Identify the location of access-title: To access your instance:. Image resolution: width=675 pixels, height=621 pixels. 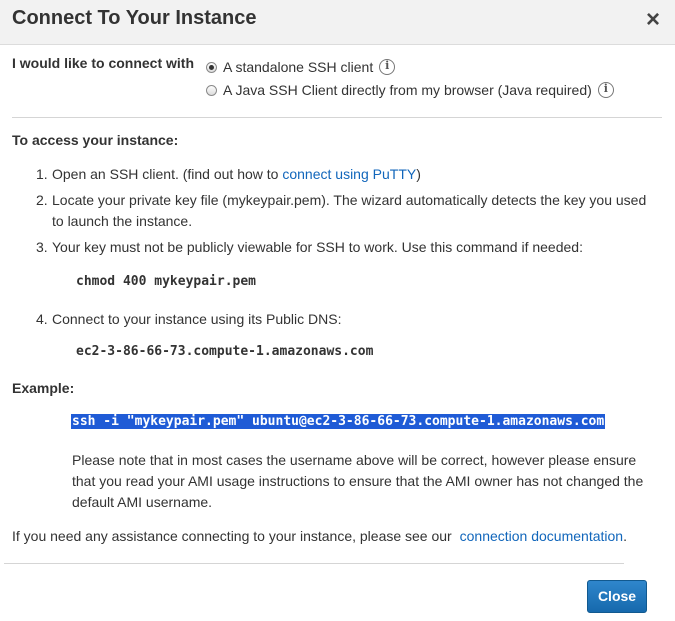
(95, 140).